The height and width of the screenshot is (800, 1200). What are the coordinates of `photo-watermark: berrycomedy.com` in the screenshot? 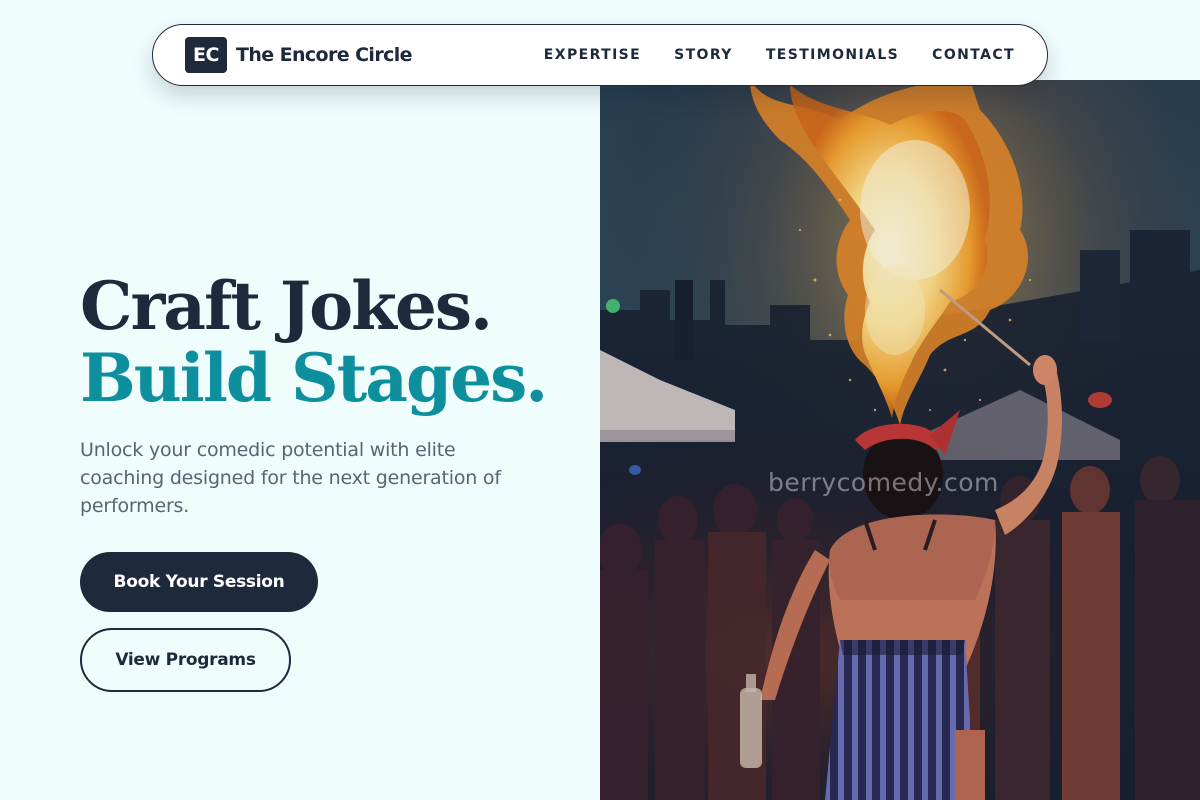 It's located at (883, 482).